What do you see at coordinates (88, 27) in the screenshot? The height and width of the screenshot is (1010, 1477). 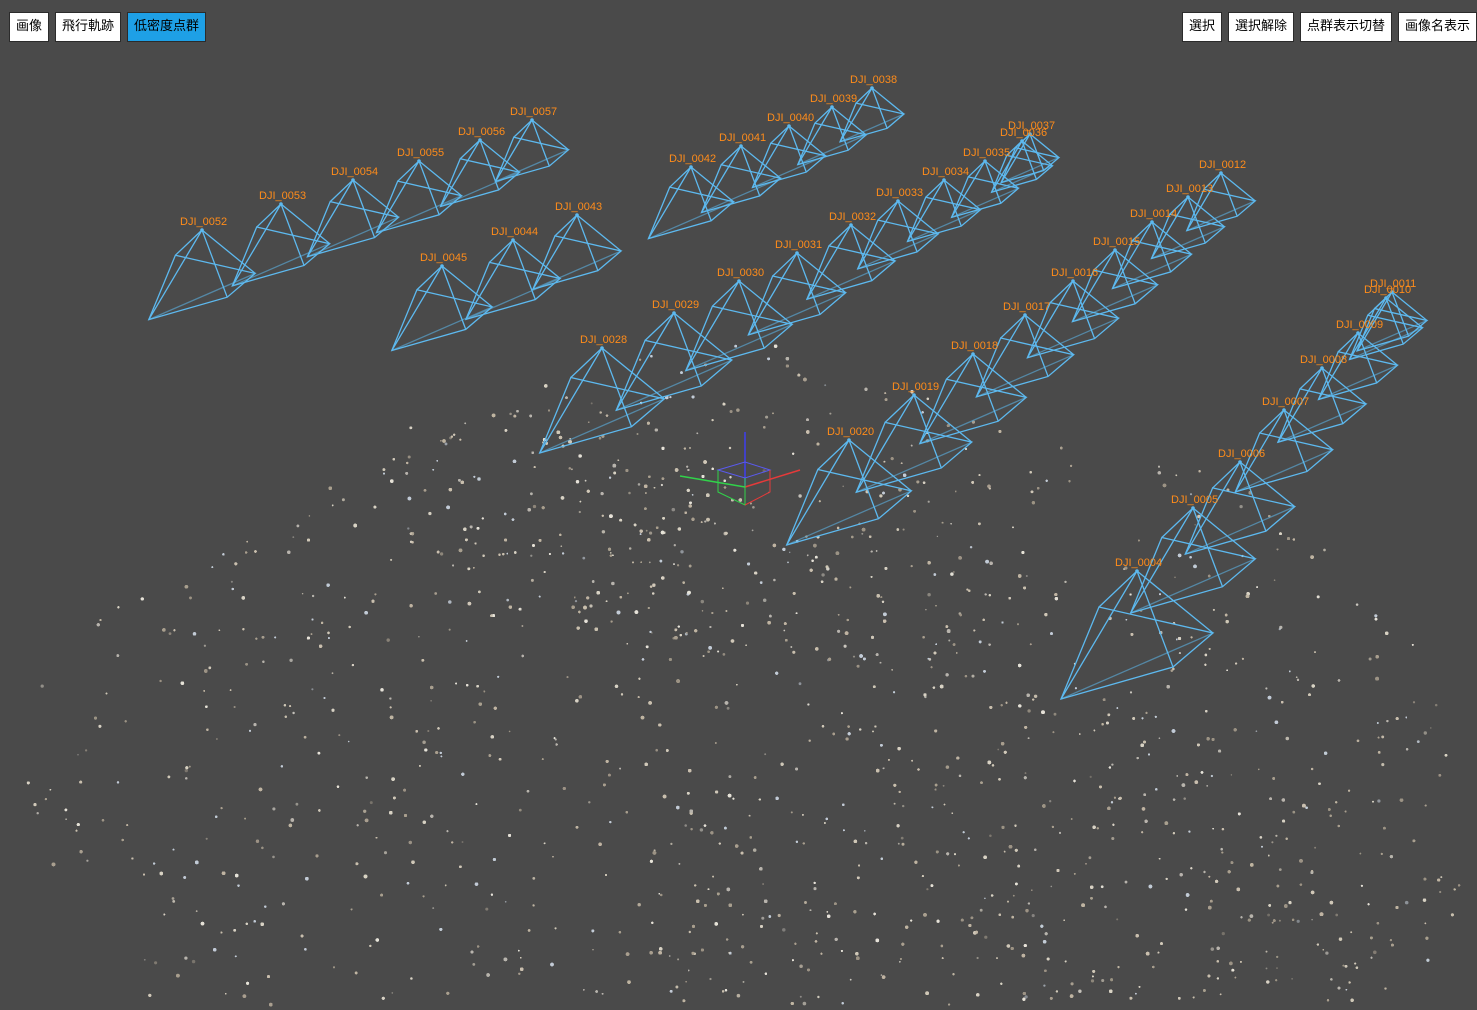 I see `flight-path-button: 飛行軌跡` at bounding box center [88, 27].